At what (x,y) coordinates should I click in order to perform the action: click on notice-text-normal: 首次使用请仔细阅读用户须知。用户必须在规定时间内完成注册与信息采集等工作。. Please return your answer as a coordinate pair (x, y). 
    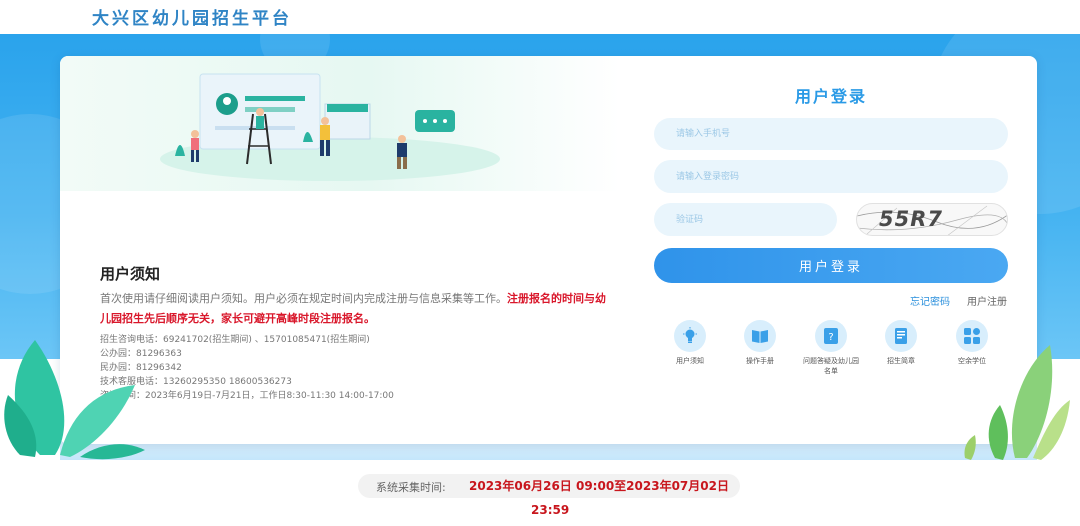
    Looking at the image, I should click on (303, 298).